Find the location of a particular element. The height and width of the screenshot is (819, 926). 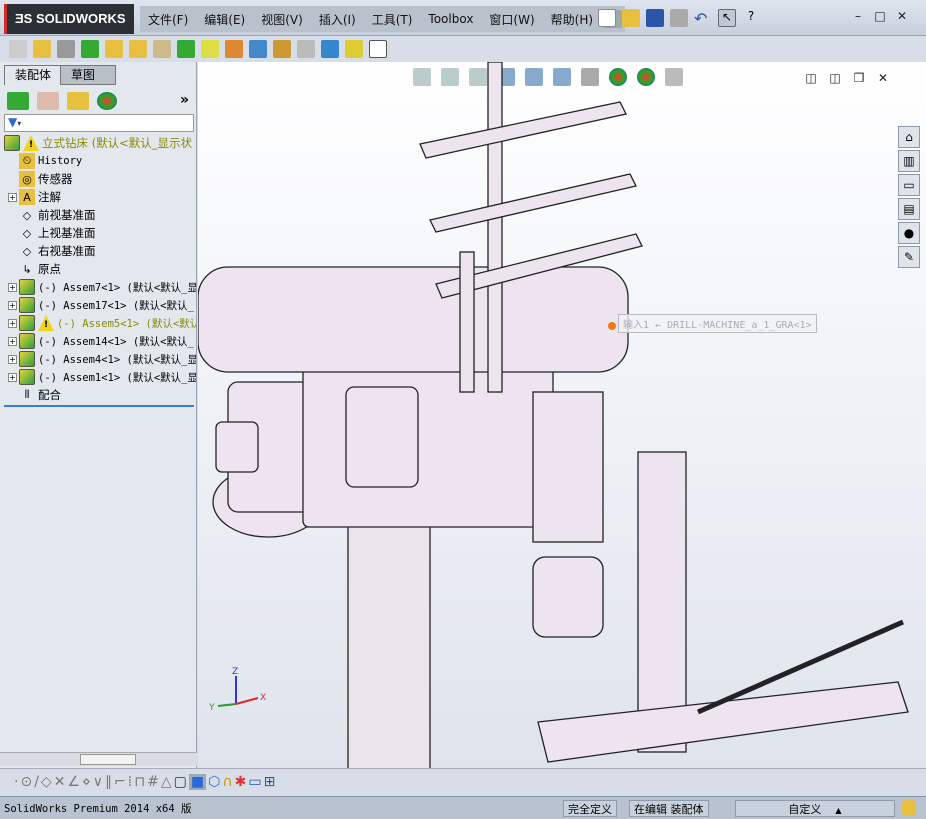

tree-item: ◇ 前视基准面 is located at coordinates (102, 215).